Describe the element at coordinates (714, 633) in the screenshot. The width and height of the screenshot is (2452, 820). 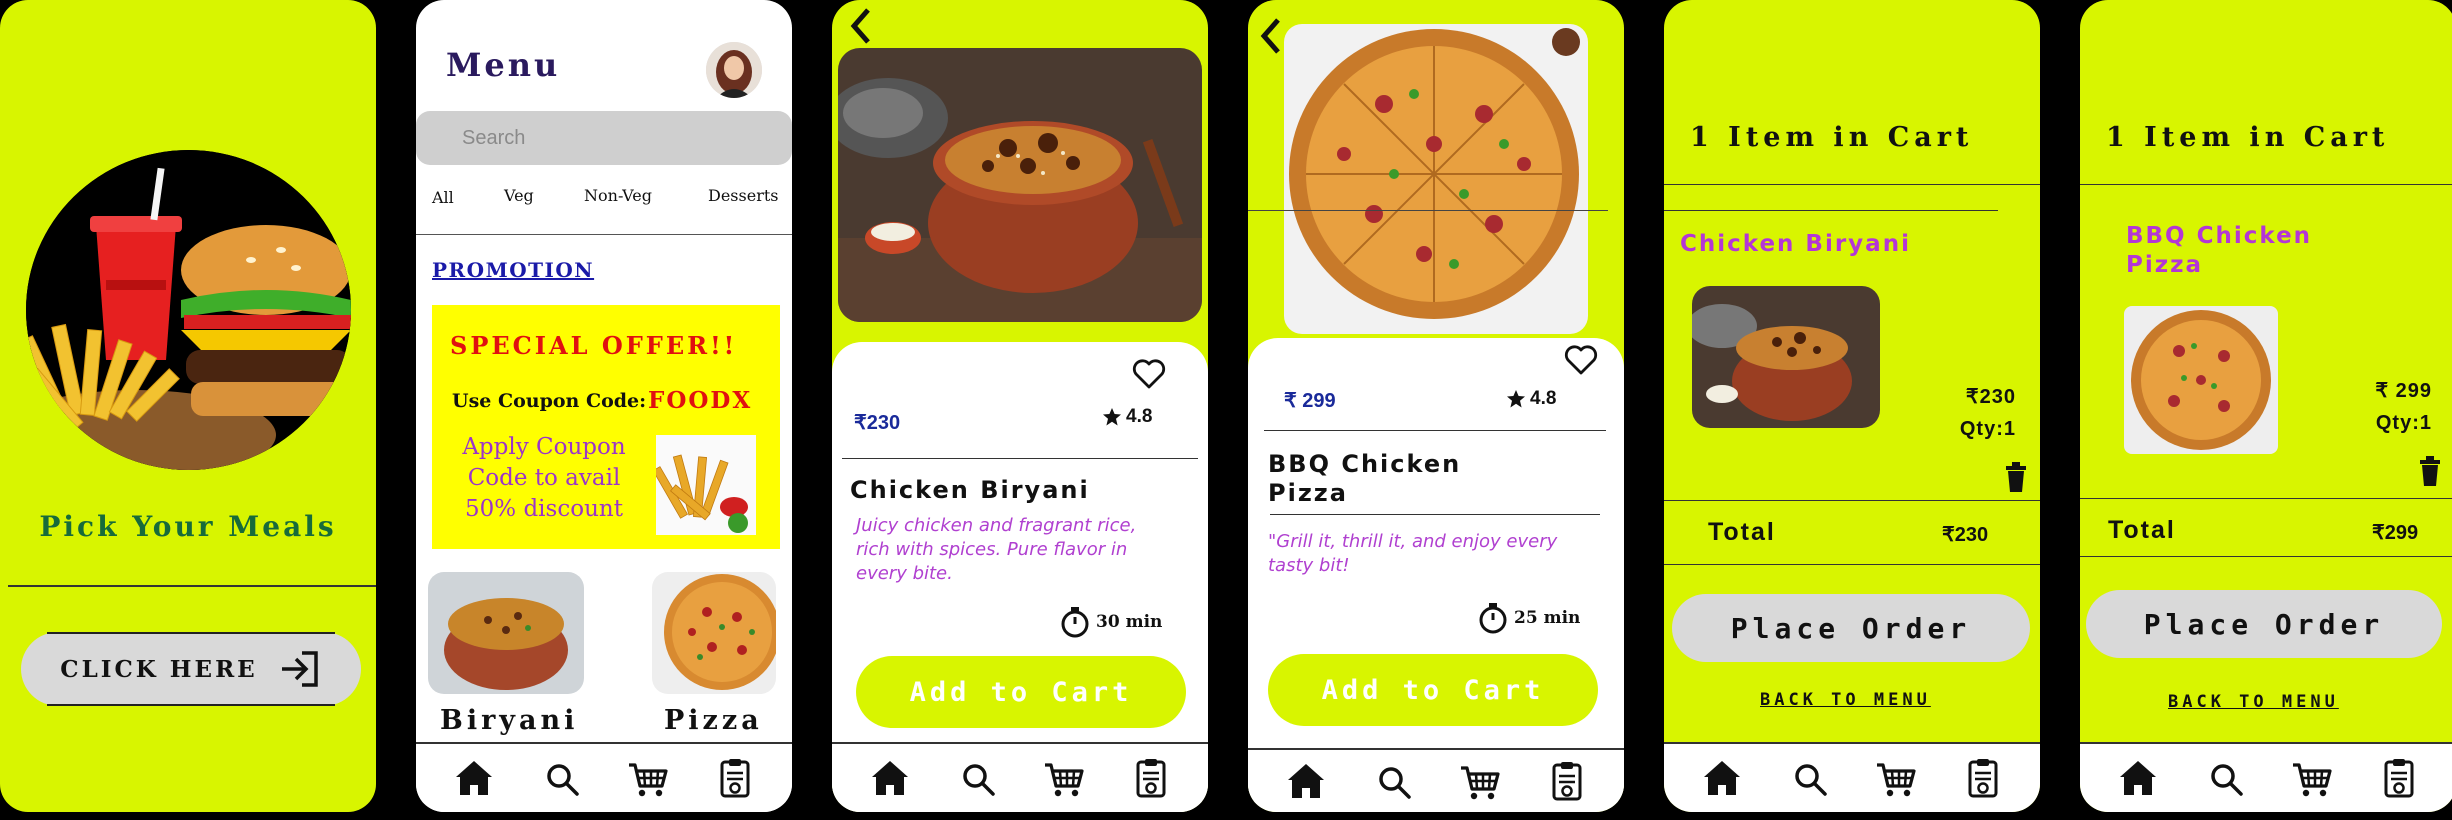
I see `pizza-card-image` at that location.